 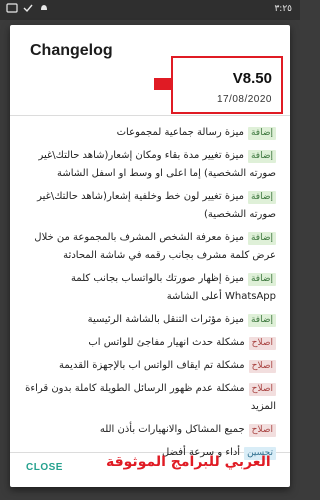 I want to click on changelog-item: اصلاحجميع المشاكل والانهيارات بأذن الله, so click(x=150, y=430).